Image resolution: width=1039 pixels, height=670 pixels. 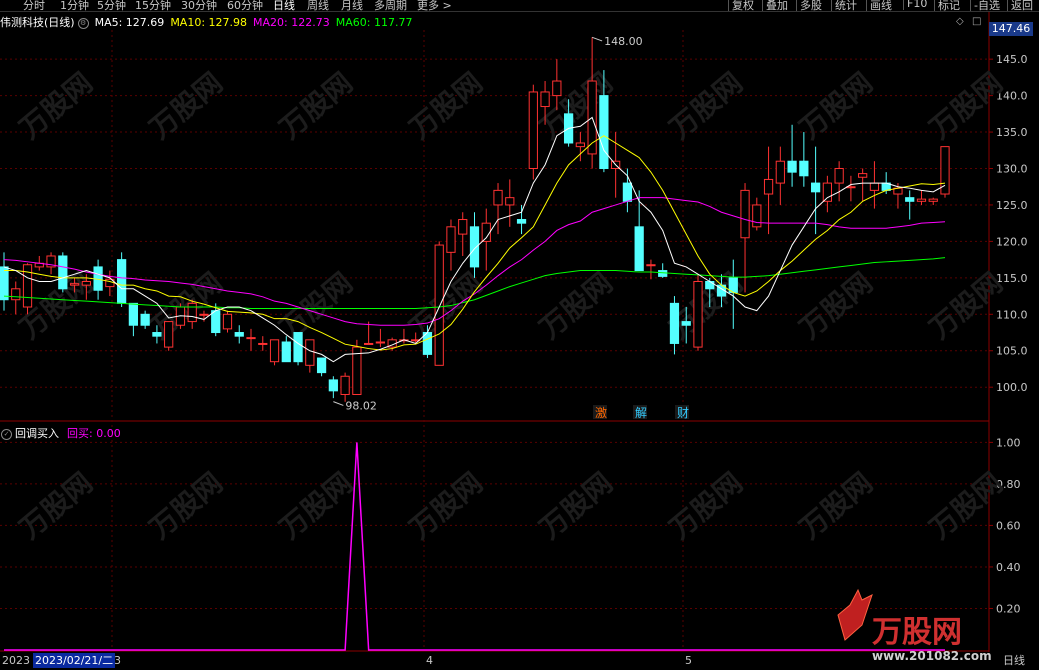 What do you see at coordinates (1012, 387) in the screenshot?
I see `price-tick-label: 100.0` at bounding box center [1012, 387].